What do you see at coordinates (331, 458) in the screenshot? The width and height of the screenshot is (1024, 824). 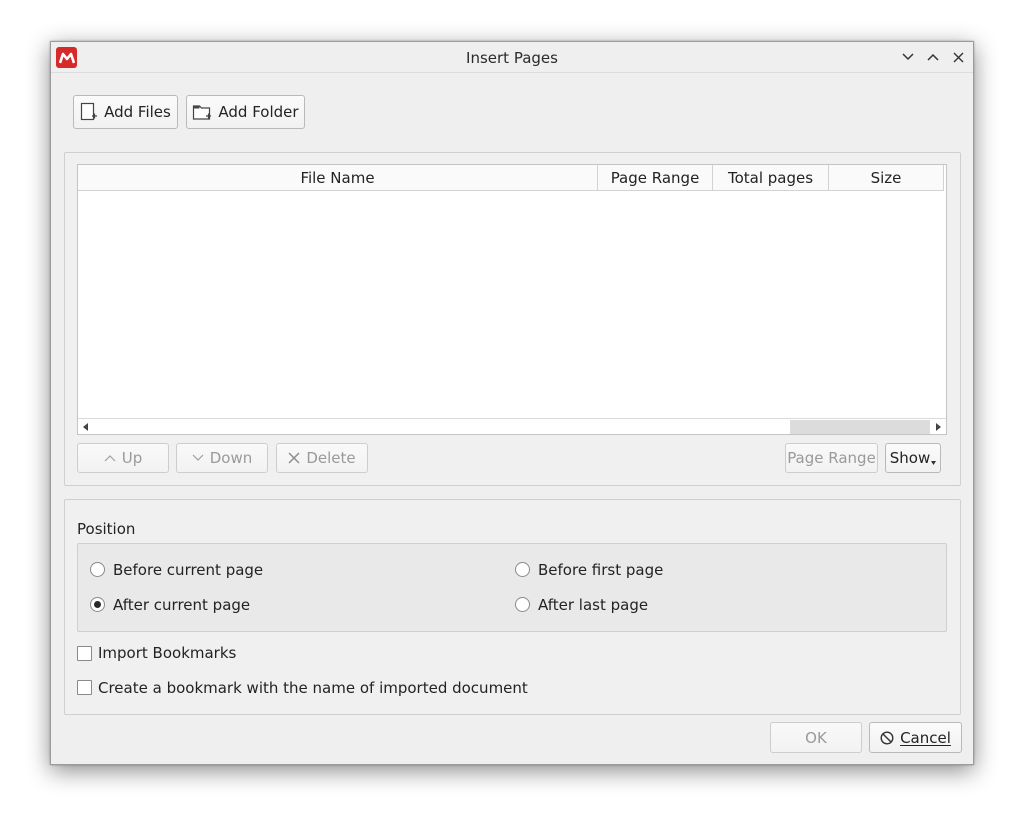 I see `delete-label: Delete` at bounding box center [331, 458].